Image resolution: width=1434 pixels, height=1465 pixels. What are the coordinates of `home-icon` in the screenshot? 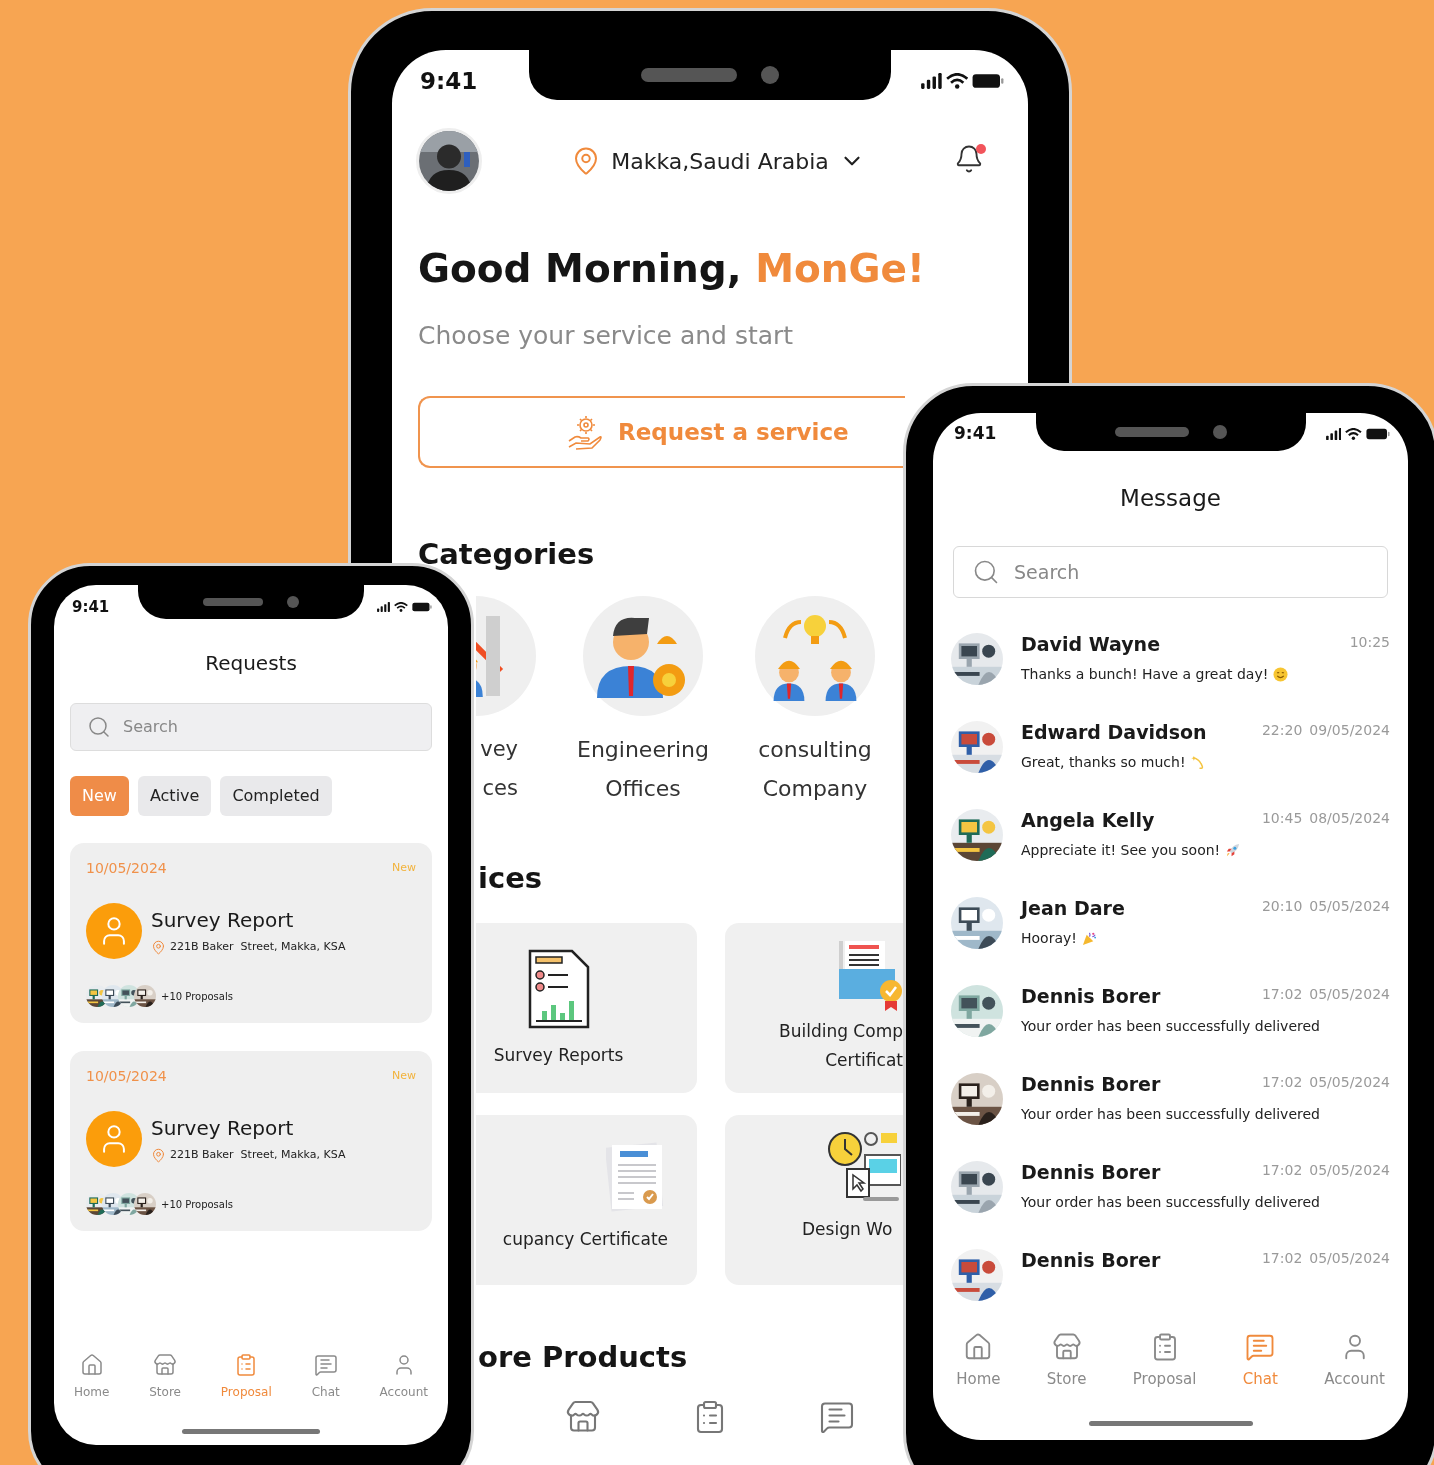 It's located at (91, 1365).